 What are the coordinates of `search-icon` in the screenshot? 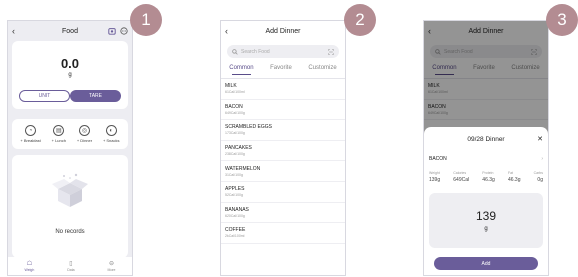 It's located at (235, 51).